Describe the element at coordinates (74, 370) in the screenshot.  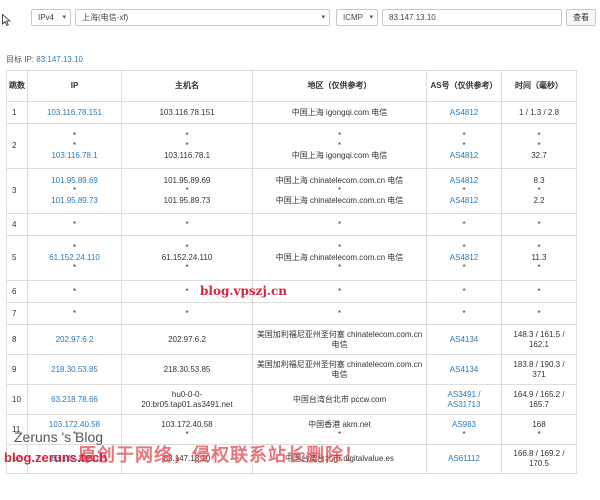
I see `ip-link: 218.30.53.85` at that location.